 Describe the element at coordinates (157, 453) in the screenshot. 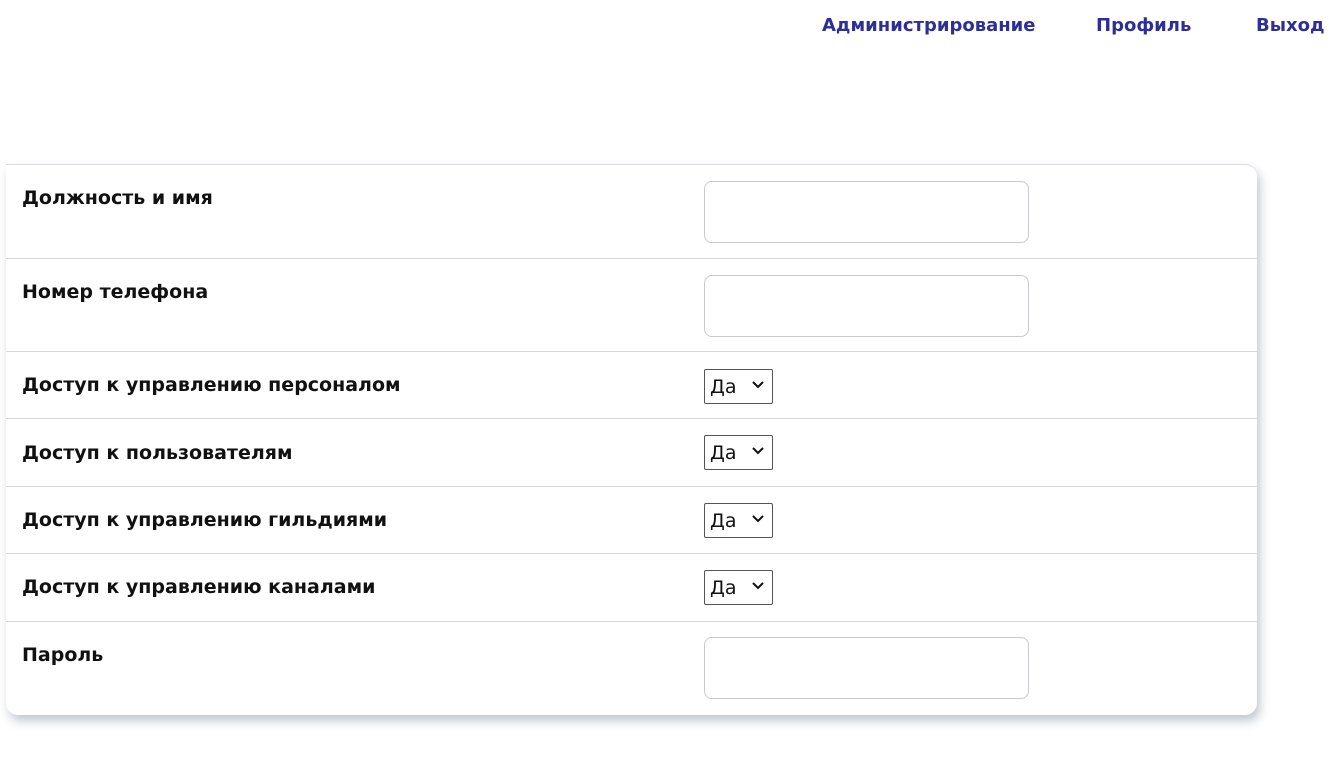

I see `users-access-label: Доступ к пользователям` at that location.